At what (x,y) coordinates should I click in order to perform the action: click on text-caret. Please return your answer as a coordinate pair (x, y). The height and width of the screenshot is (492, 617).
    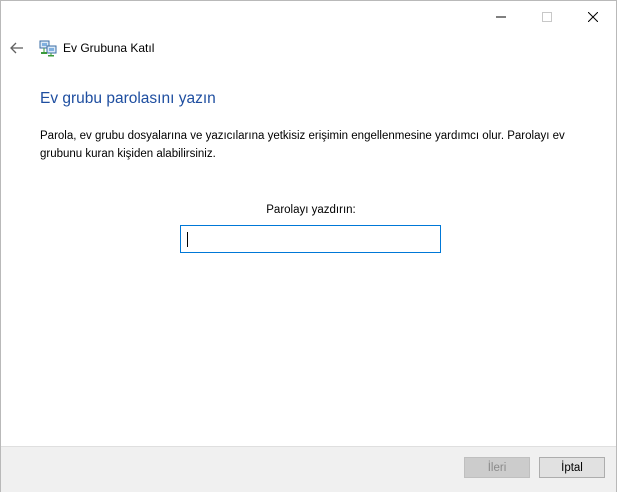
    Looking at the image, I should click on (187, 239).